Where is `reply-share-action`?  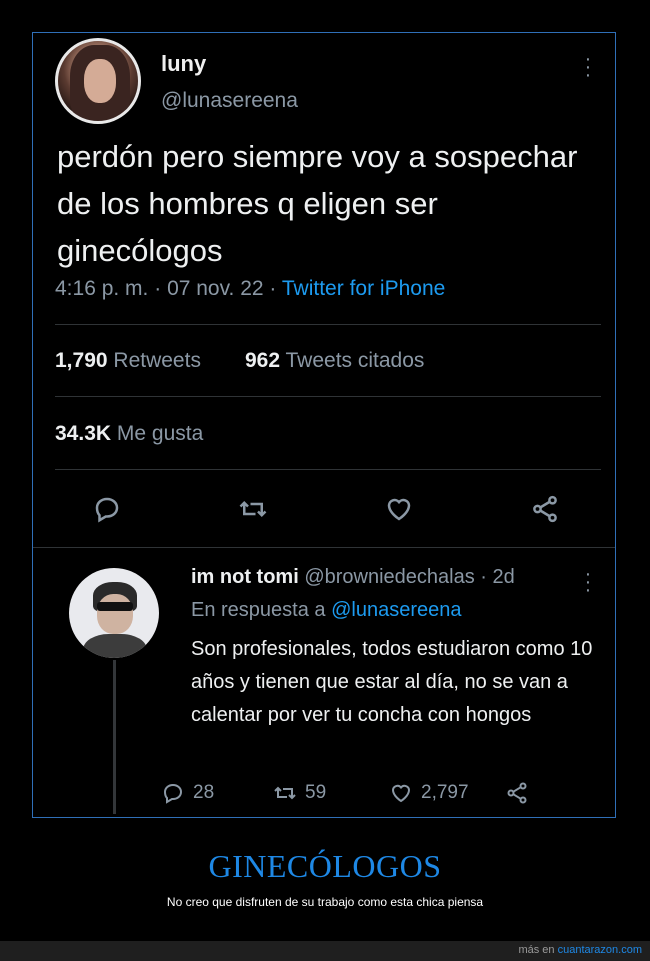 reply-share-action is located at coordinates (517, 793).